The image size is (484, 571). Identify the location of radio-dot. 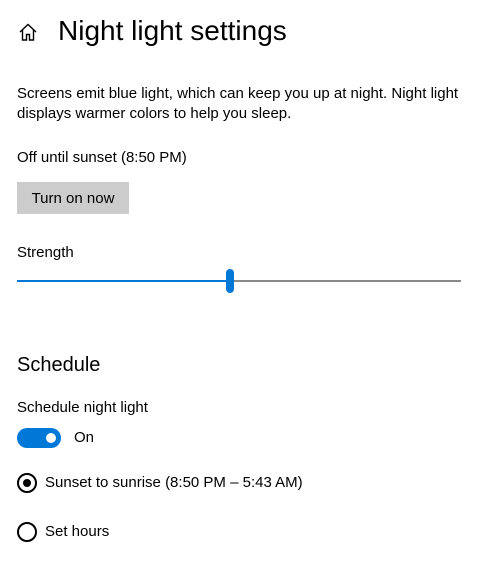
(27, 483).